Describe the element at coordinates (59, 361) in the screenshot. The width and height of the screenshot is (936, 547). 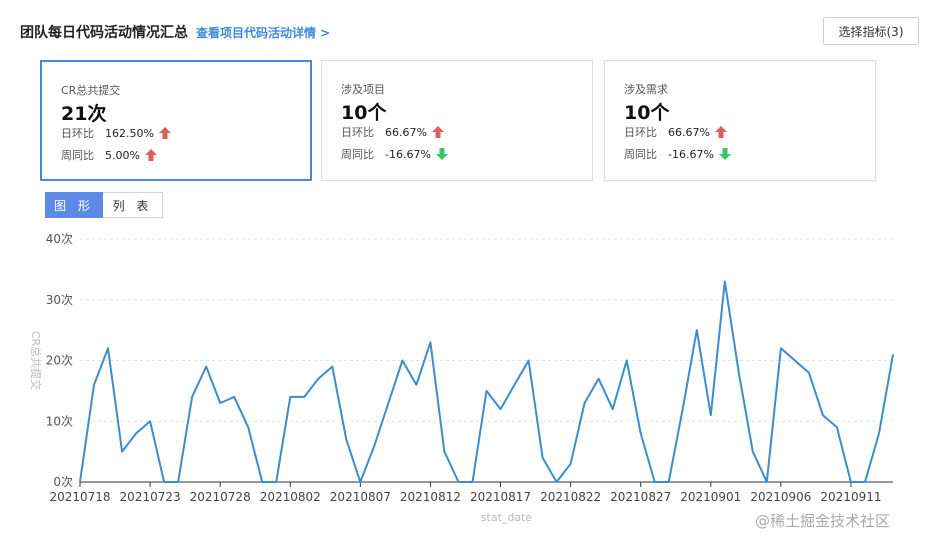
I see `y-tick-label: 20次` at that location.